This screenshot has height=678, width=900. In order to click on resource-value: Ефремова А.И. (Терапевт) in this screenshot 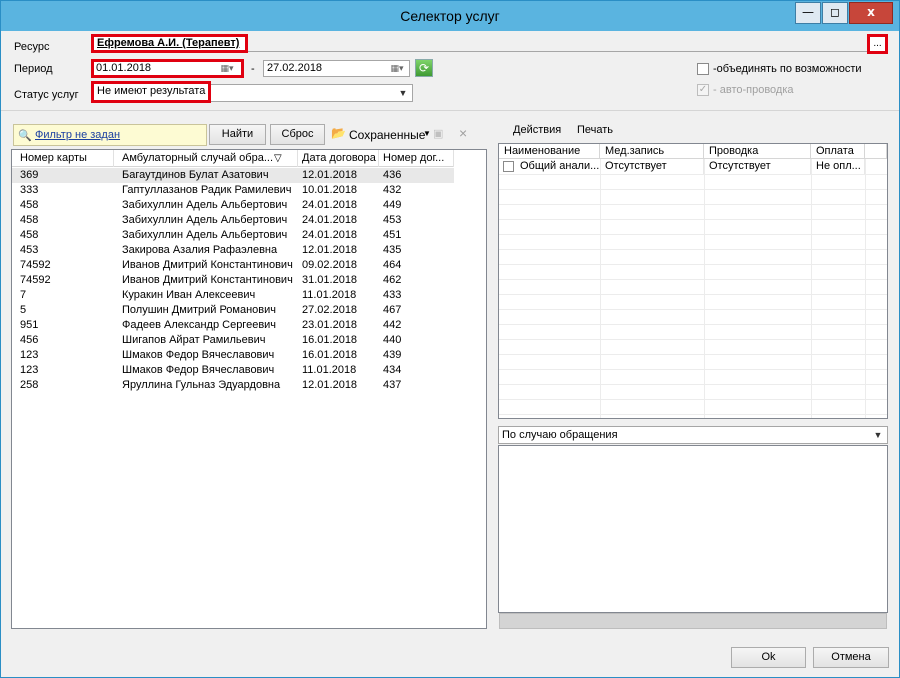, I will do `click(169, 43)`.